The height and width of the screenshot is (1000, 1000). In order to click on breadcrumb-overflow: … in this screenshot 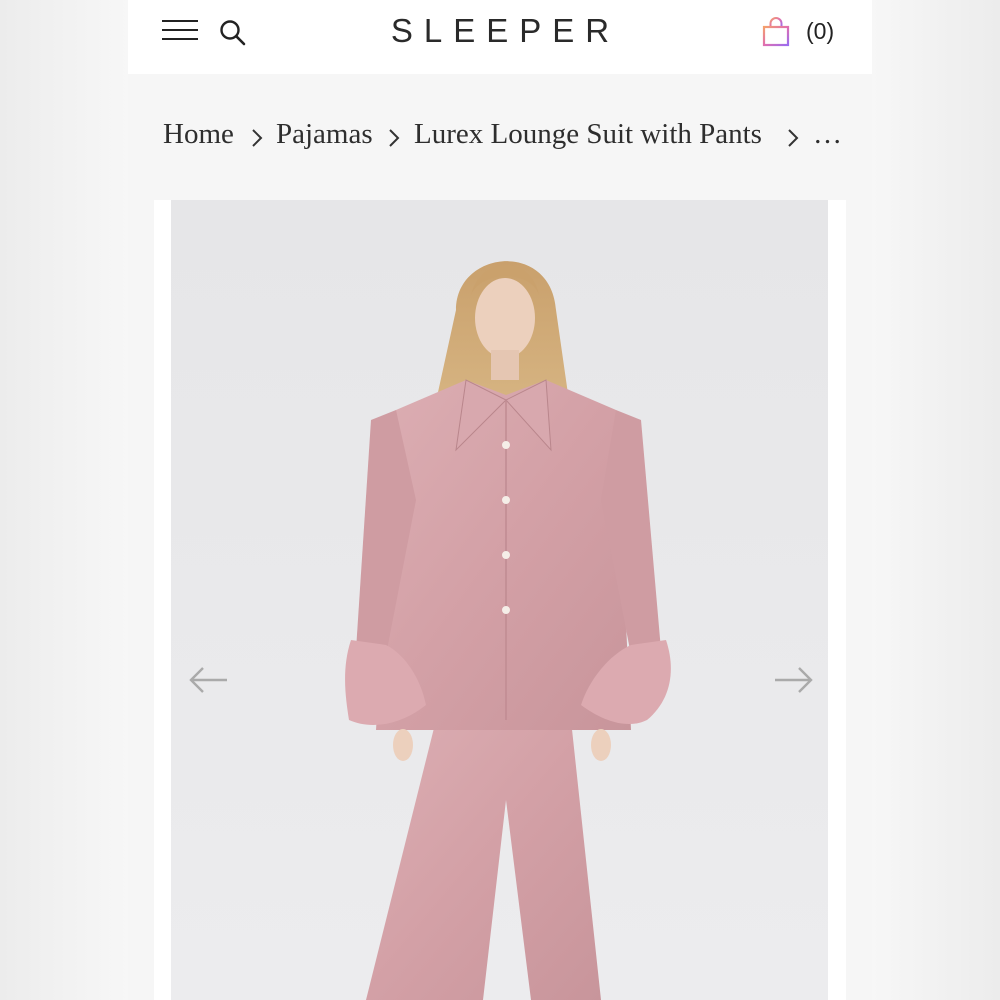, I will do `click(827, 134)`.